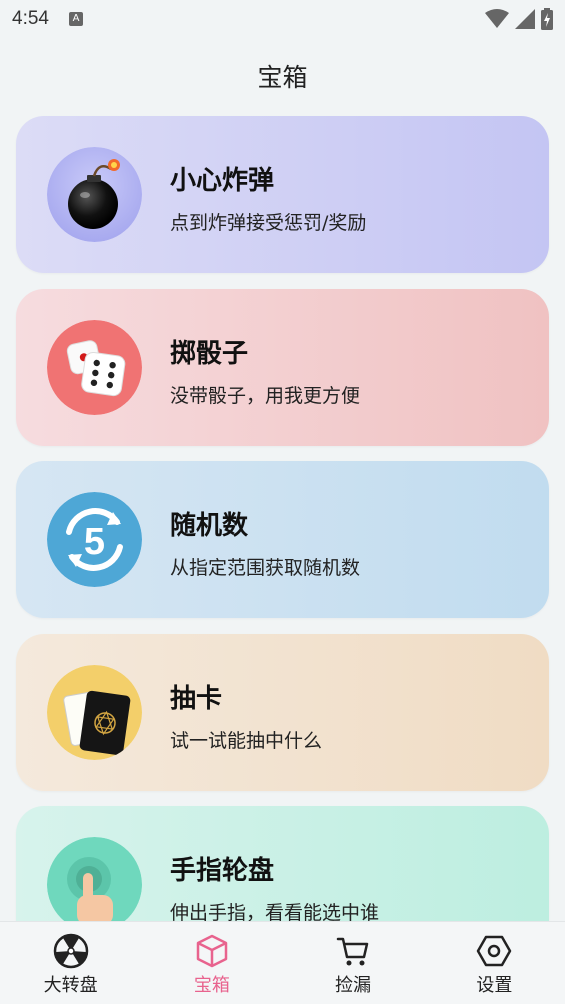  I want to click on box-icon, so click(212, 951).